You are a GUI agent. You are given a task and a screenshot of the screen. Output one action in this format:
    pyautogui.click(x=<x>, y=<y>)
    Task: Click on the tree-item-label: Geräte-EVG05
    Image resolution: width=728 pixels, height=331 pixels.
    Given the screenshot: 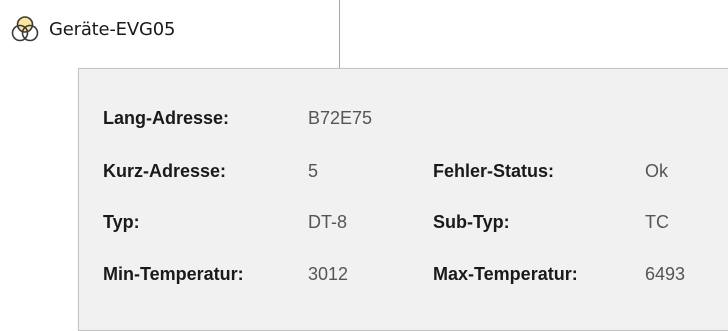 What is the action you would take?
    pyautogui.click(x=112, y=29)
    